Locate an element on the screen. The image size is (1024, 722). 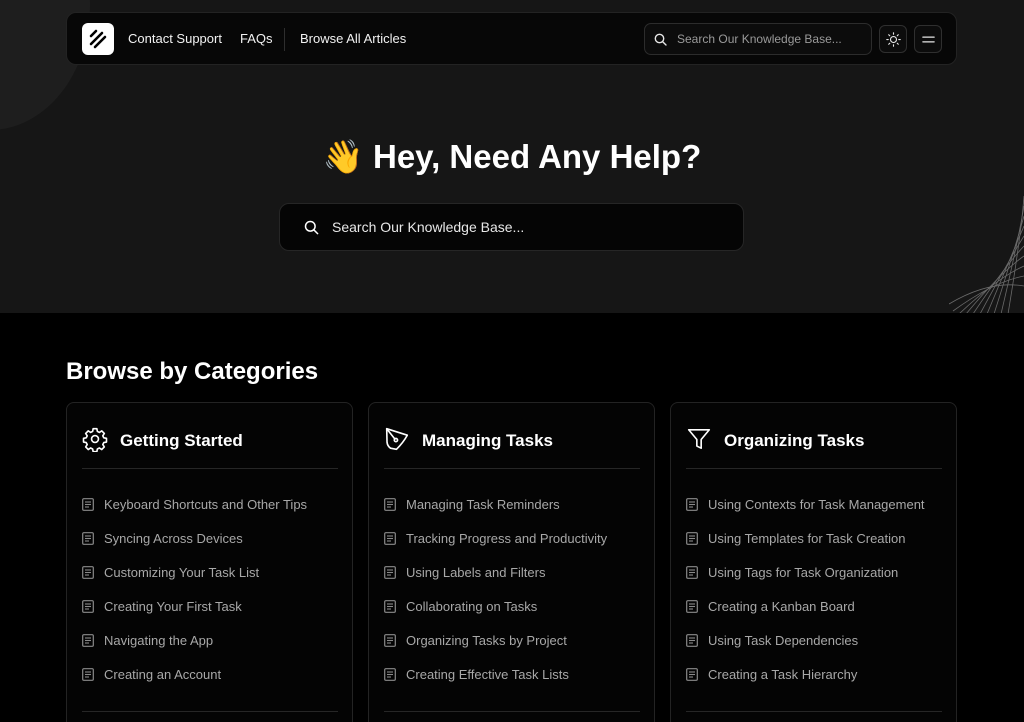
waving-hand-icon: 👋 is located at coordinates (343, 156).